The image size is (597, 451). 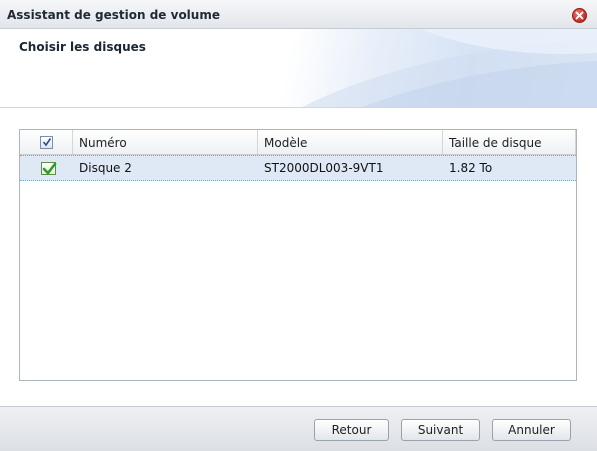 I want to click on row-size-cell: 1.82 To, so click(x=509, y=168).